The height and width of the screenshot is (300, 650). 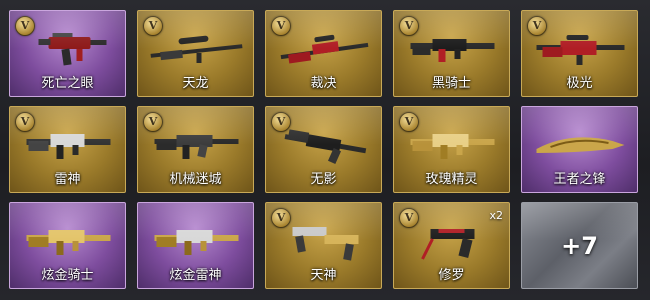 What do you see at coordinates (67, 179) in the screenshot?
I see `item-name: 雷神` at bounding box center [67, 179].